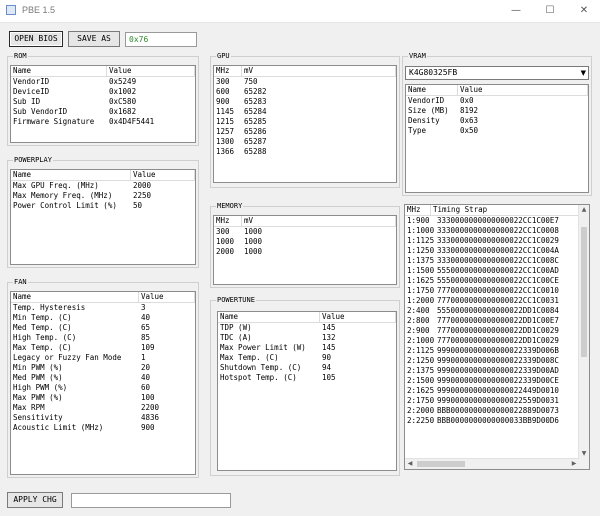 Image resolution: width=600 pixels, height=516 pixels. I want to click on table-row: 2:1250 9990000000000000022339D008C, so click(497, 361).